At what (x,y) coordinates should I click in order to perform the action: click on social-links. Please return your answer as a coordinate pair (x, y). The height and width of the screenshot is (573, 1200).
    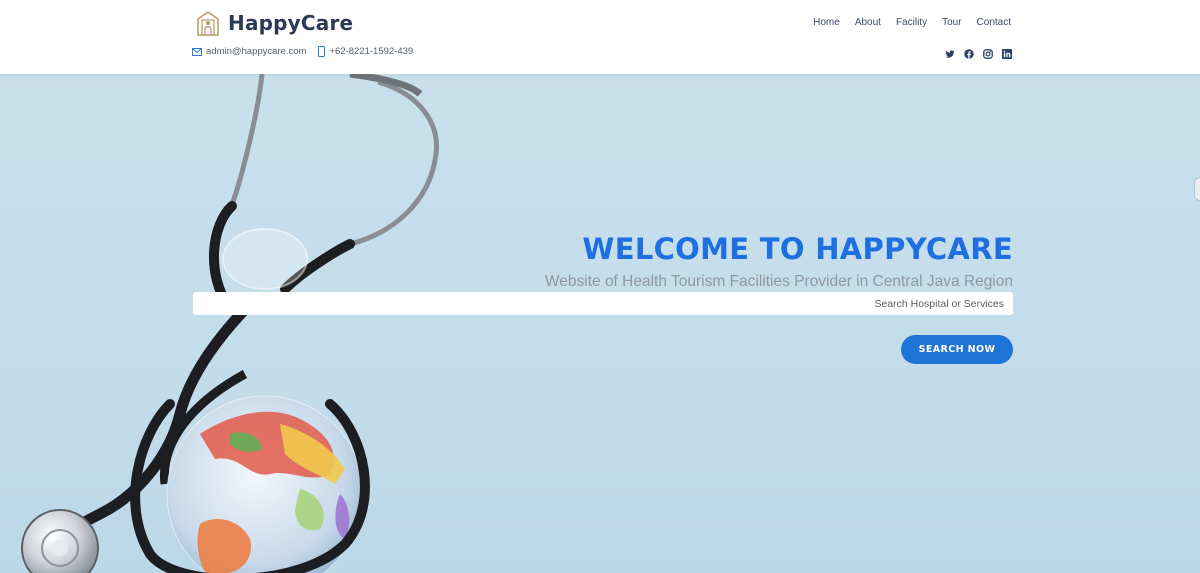
    Looking at the image, I should click on (978, 52).